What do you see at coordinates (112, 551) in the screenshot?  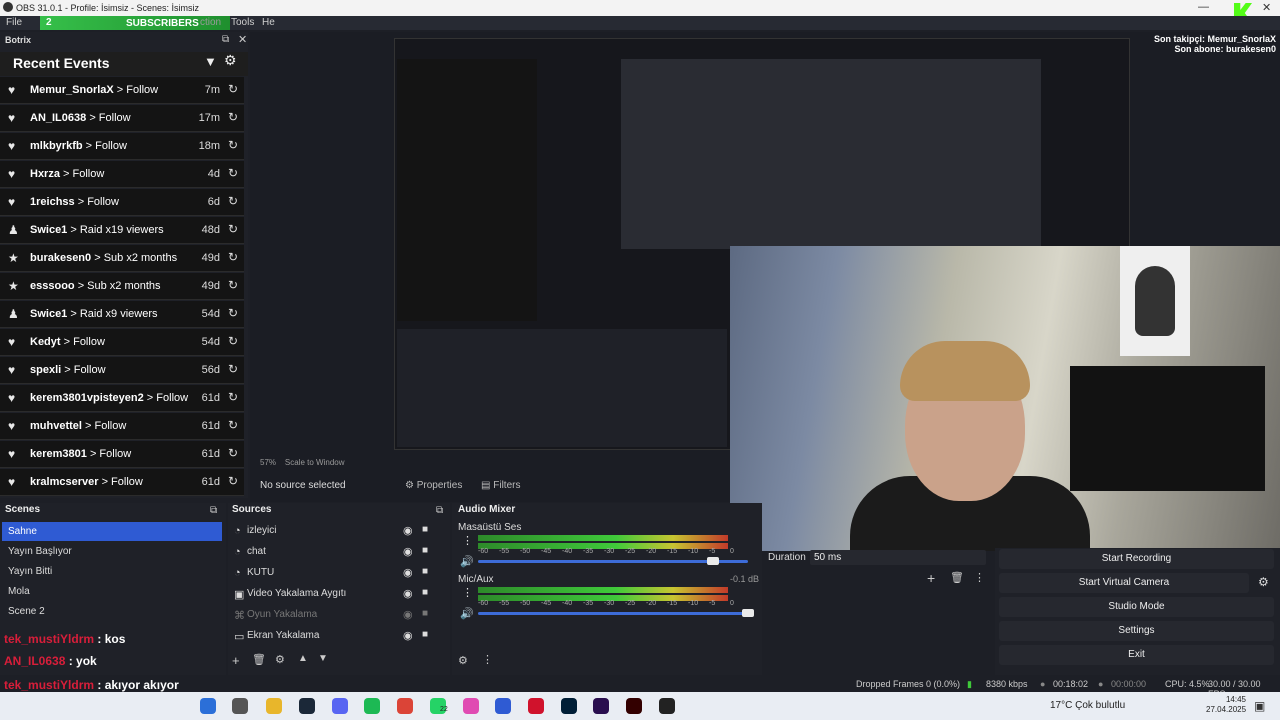 I see `scene-item: Yayın Başlıyor` at bounding box center [112, 551].